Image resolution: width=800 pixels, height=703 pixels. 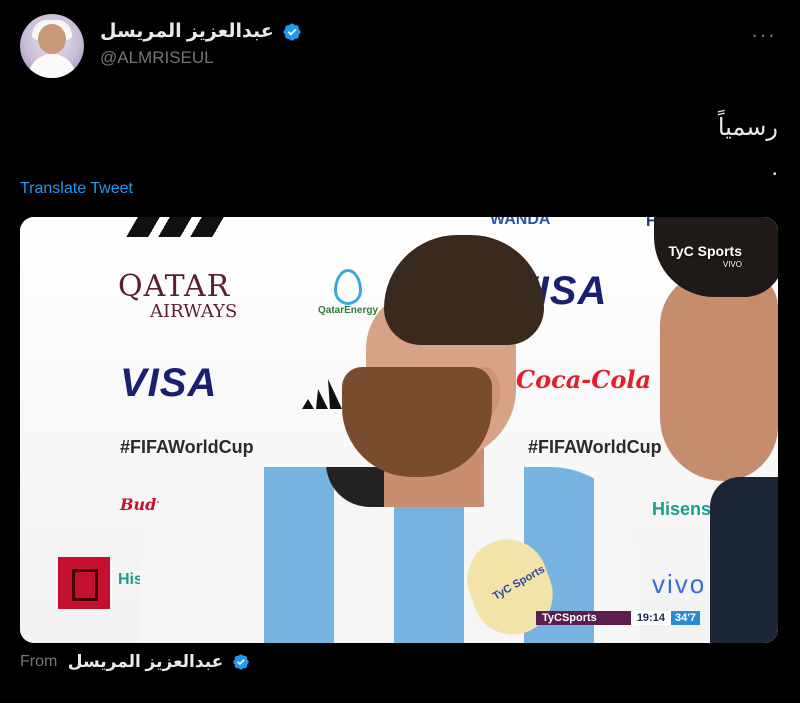 I want to click on tweet-text: رسمياً ., so click(x=747, y=147).